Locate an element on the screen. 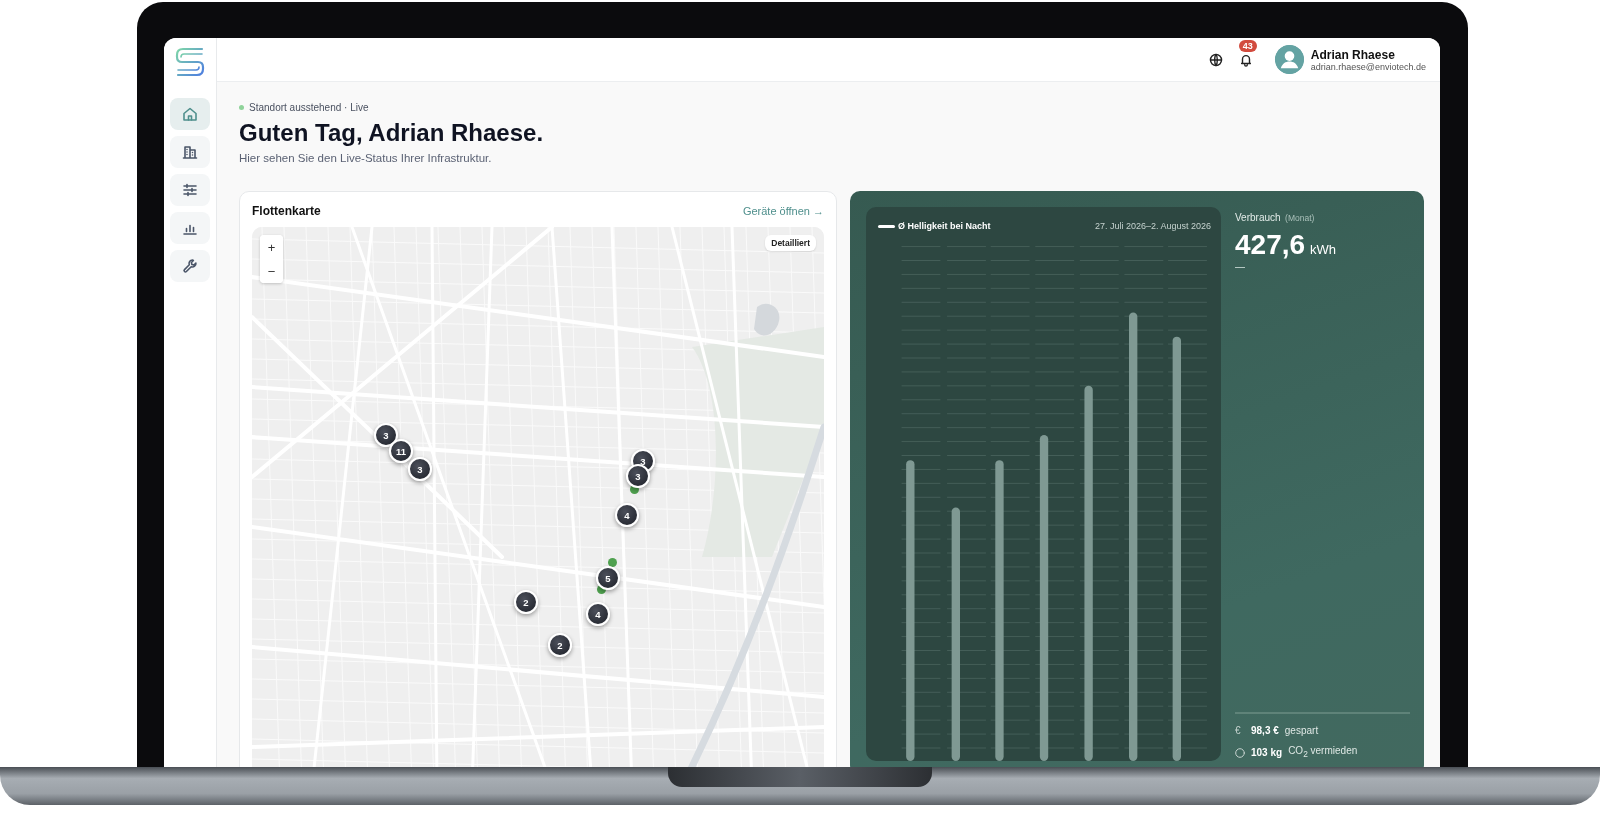  avatar-icon is located at coordinates (1289, 59).